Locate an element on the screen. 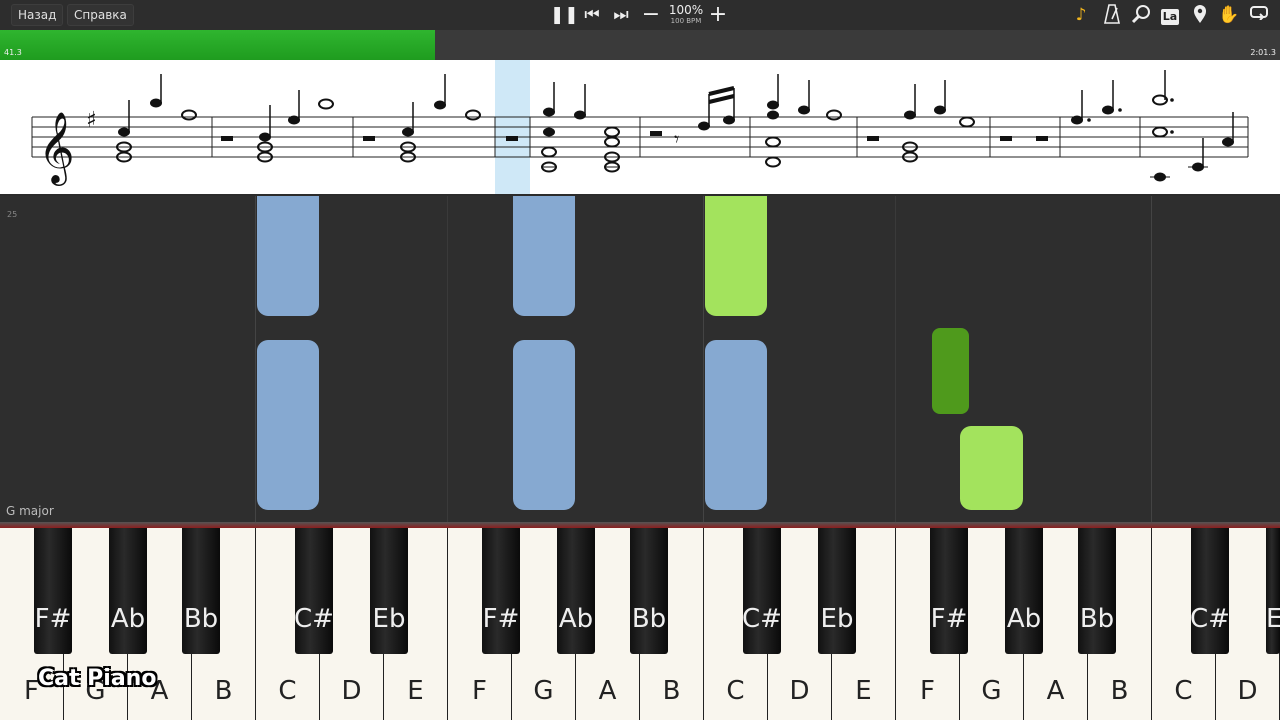 The width and height of the screenshot is (1280, 720). channel-watermark: Cat Piano is located at coordinates (97, 678).